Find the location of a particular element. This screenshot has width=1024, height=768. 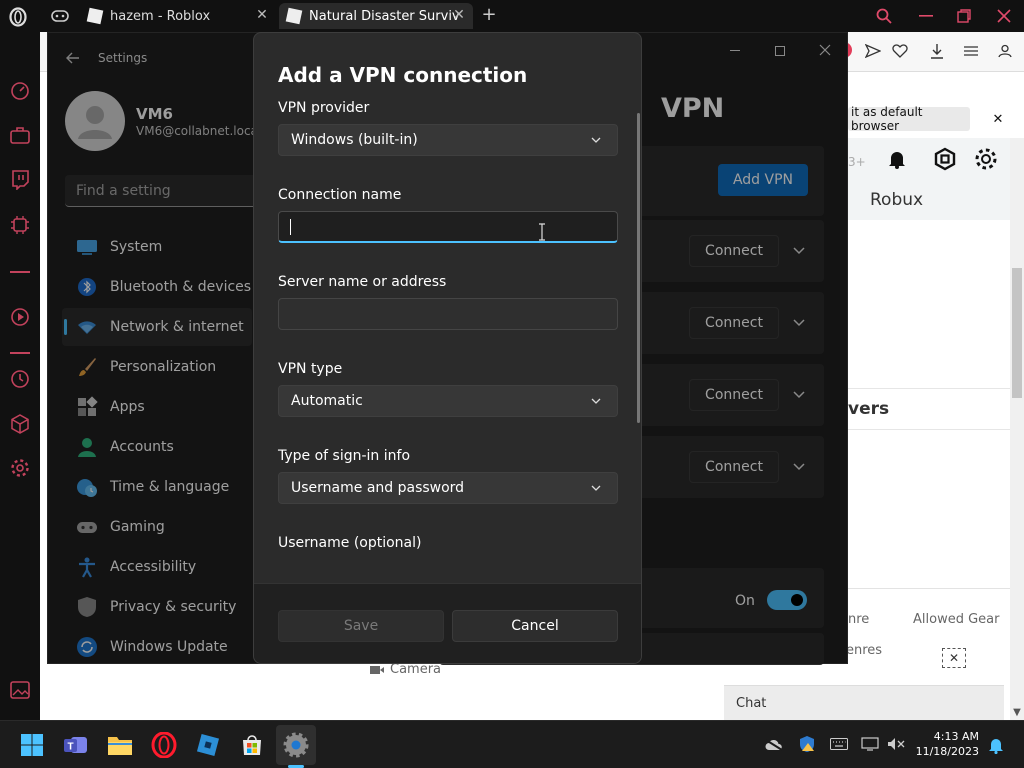

chat-panel: Chat is located at coordinates (864, 702).